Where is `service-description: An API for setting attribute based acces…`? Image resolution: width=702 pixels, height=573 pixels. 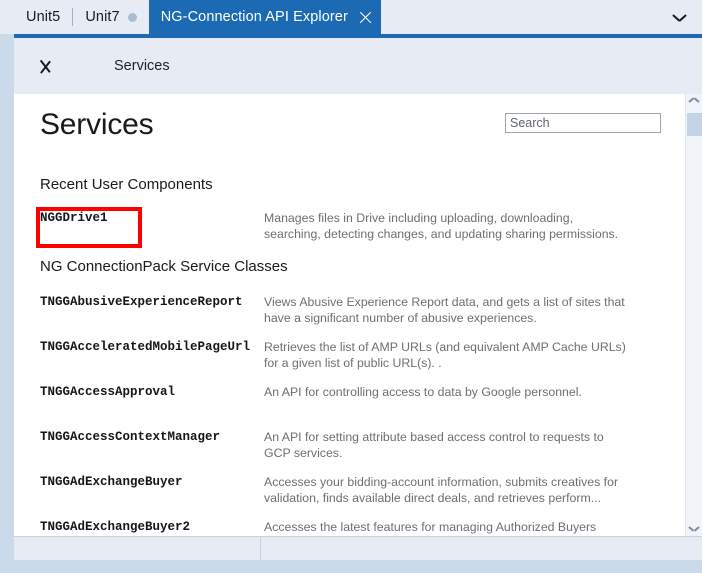 service-description: An API for setting attribute based acces… is located at coordinates (434, 445).